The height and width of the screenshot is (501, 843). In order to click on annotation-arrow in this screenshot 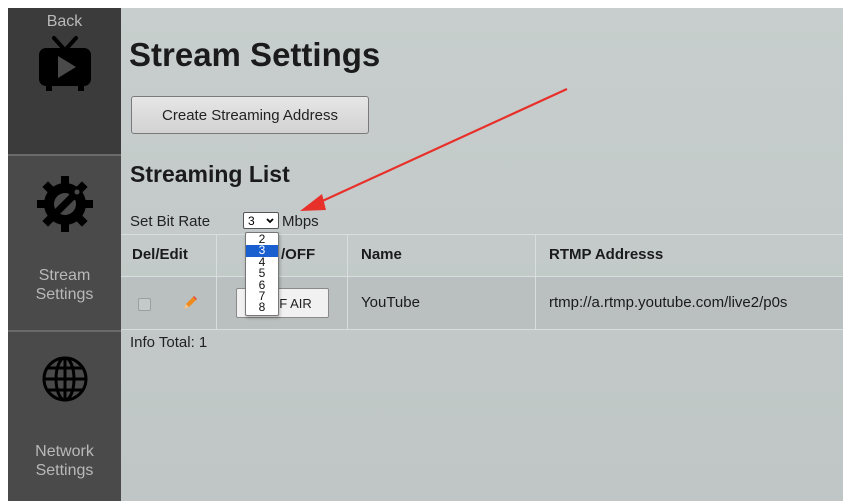, I will do `click(434, 149)`.